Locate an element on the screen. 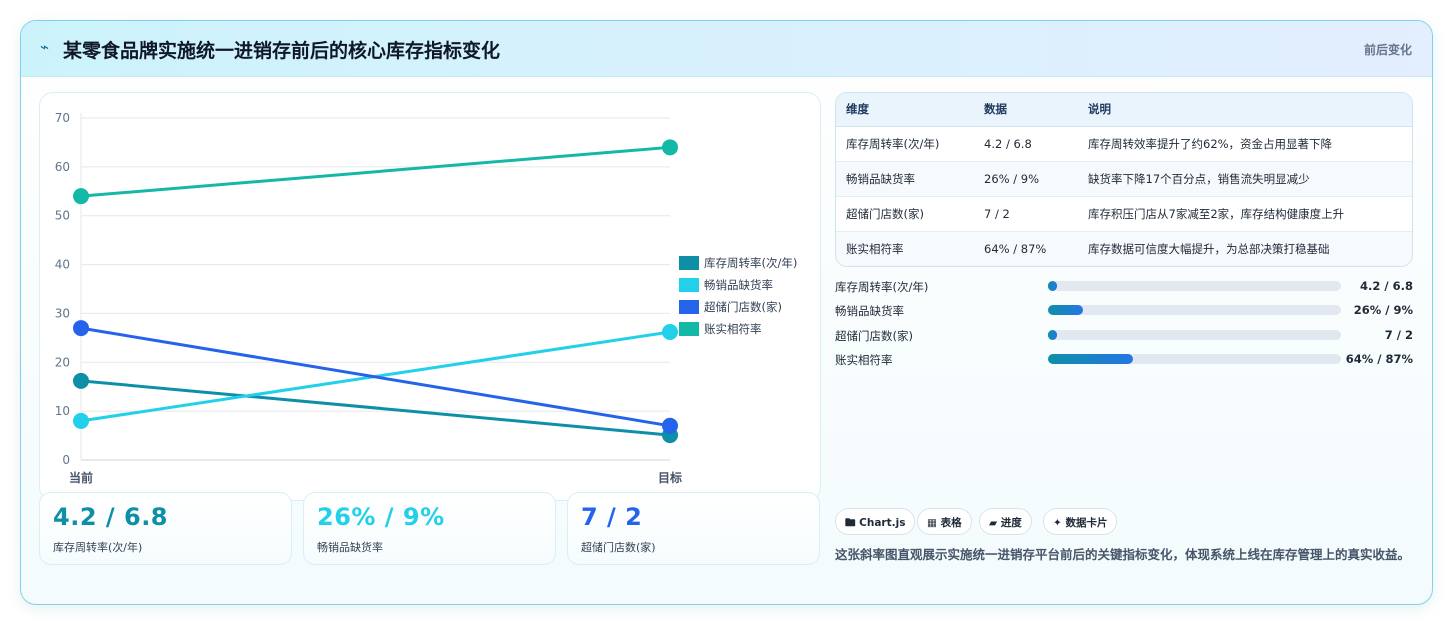  lightning-icon: ⌁ is located at coordinates (45, 47).